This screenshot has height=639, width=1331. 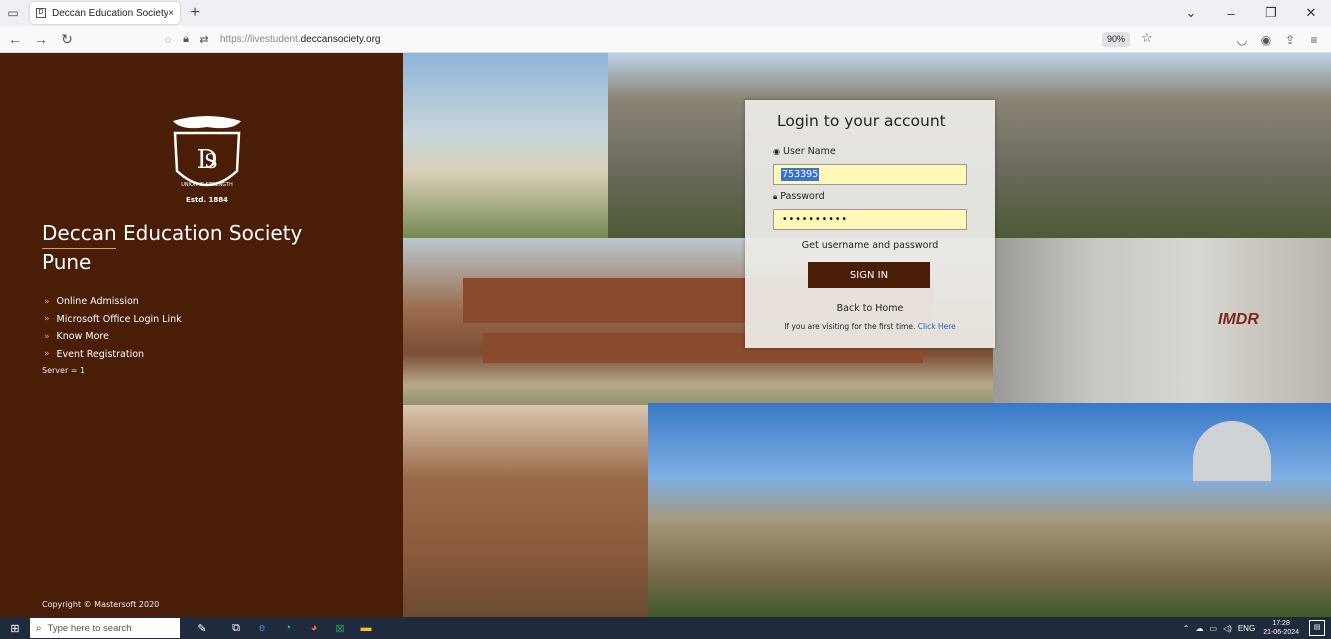 What do you see at coordinates (1311, 13) in the screenshot?
I see `close-window-button: ✕` at bounding box center [1311, 13].